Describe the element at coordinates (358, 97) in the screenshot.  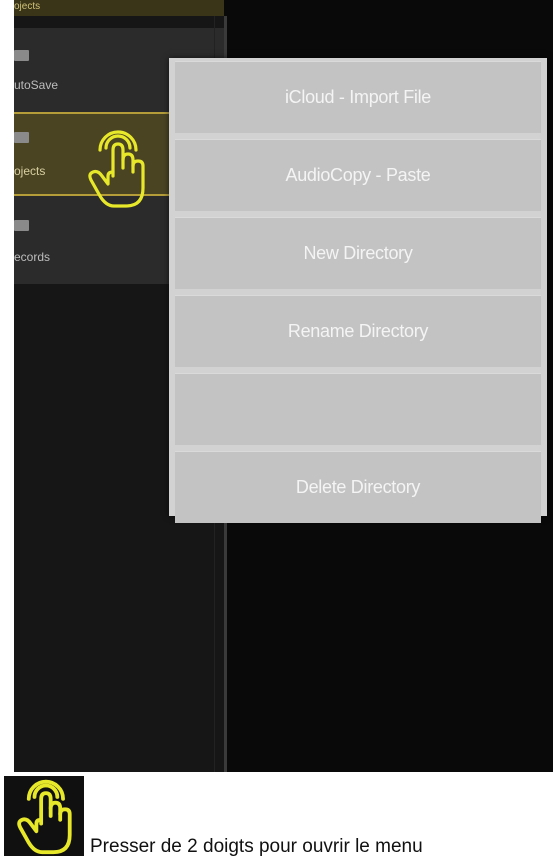
I see `menu-item-icloud-import: iCloud - Import File` at that location.